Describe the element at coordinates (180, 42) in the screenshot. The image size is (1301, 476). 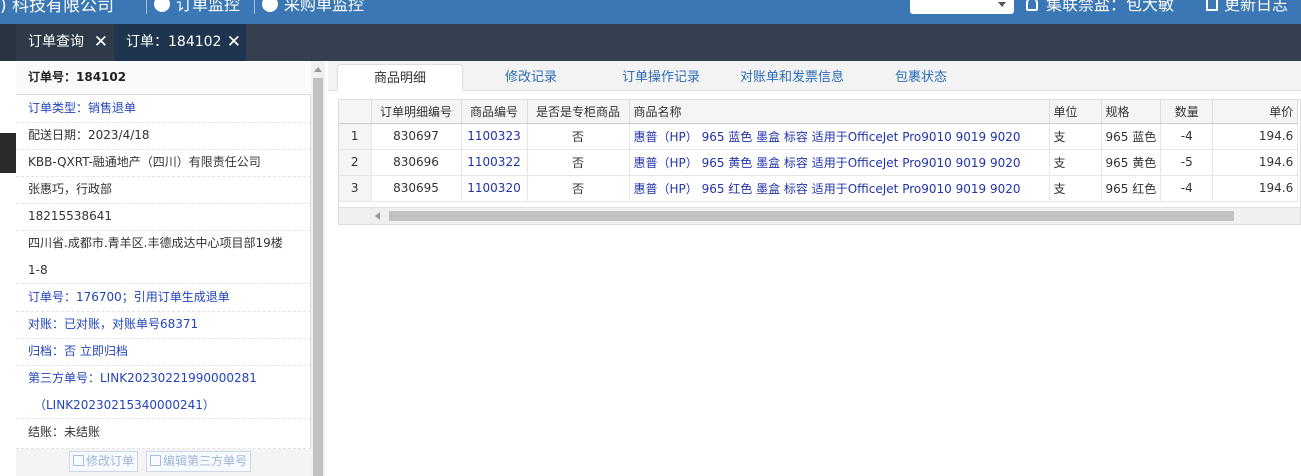
I see `tab-order-detail: 订单：184102 ✕` at that location.